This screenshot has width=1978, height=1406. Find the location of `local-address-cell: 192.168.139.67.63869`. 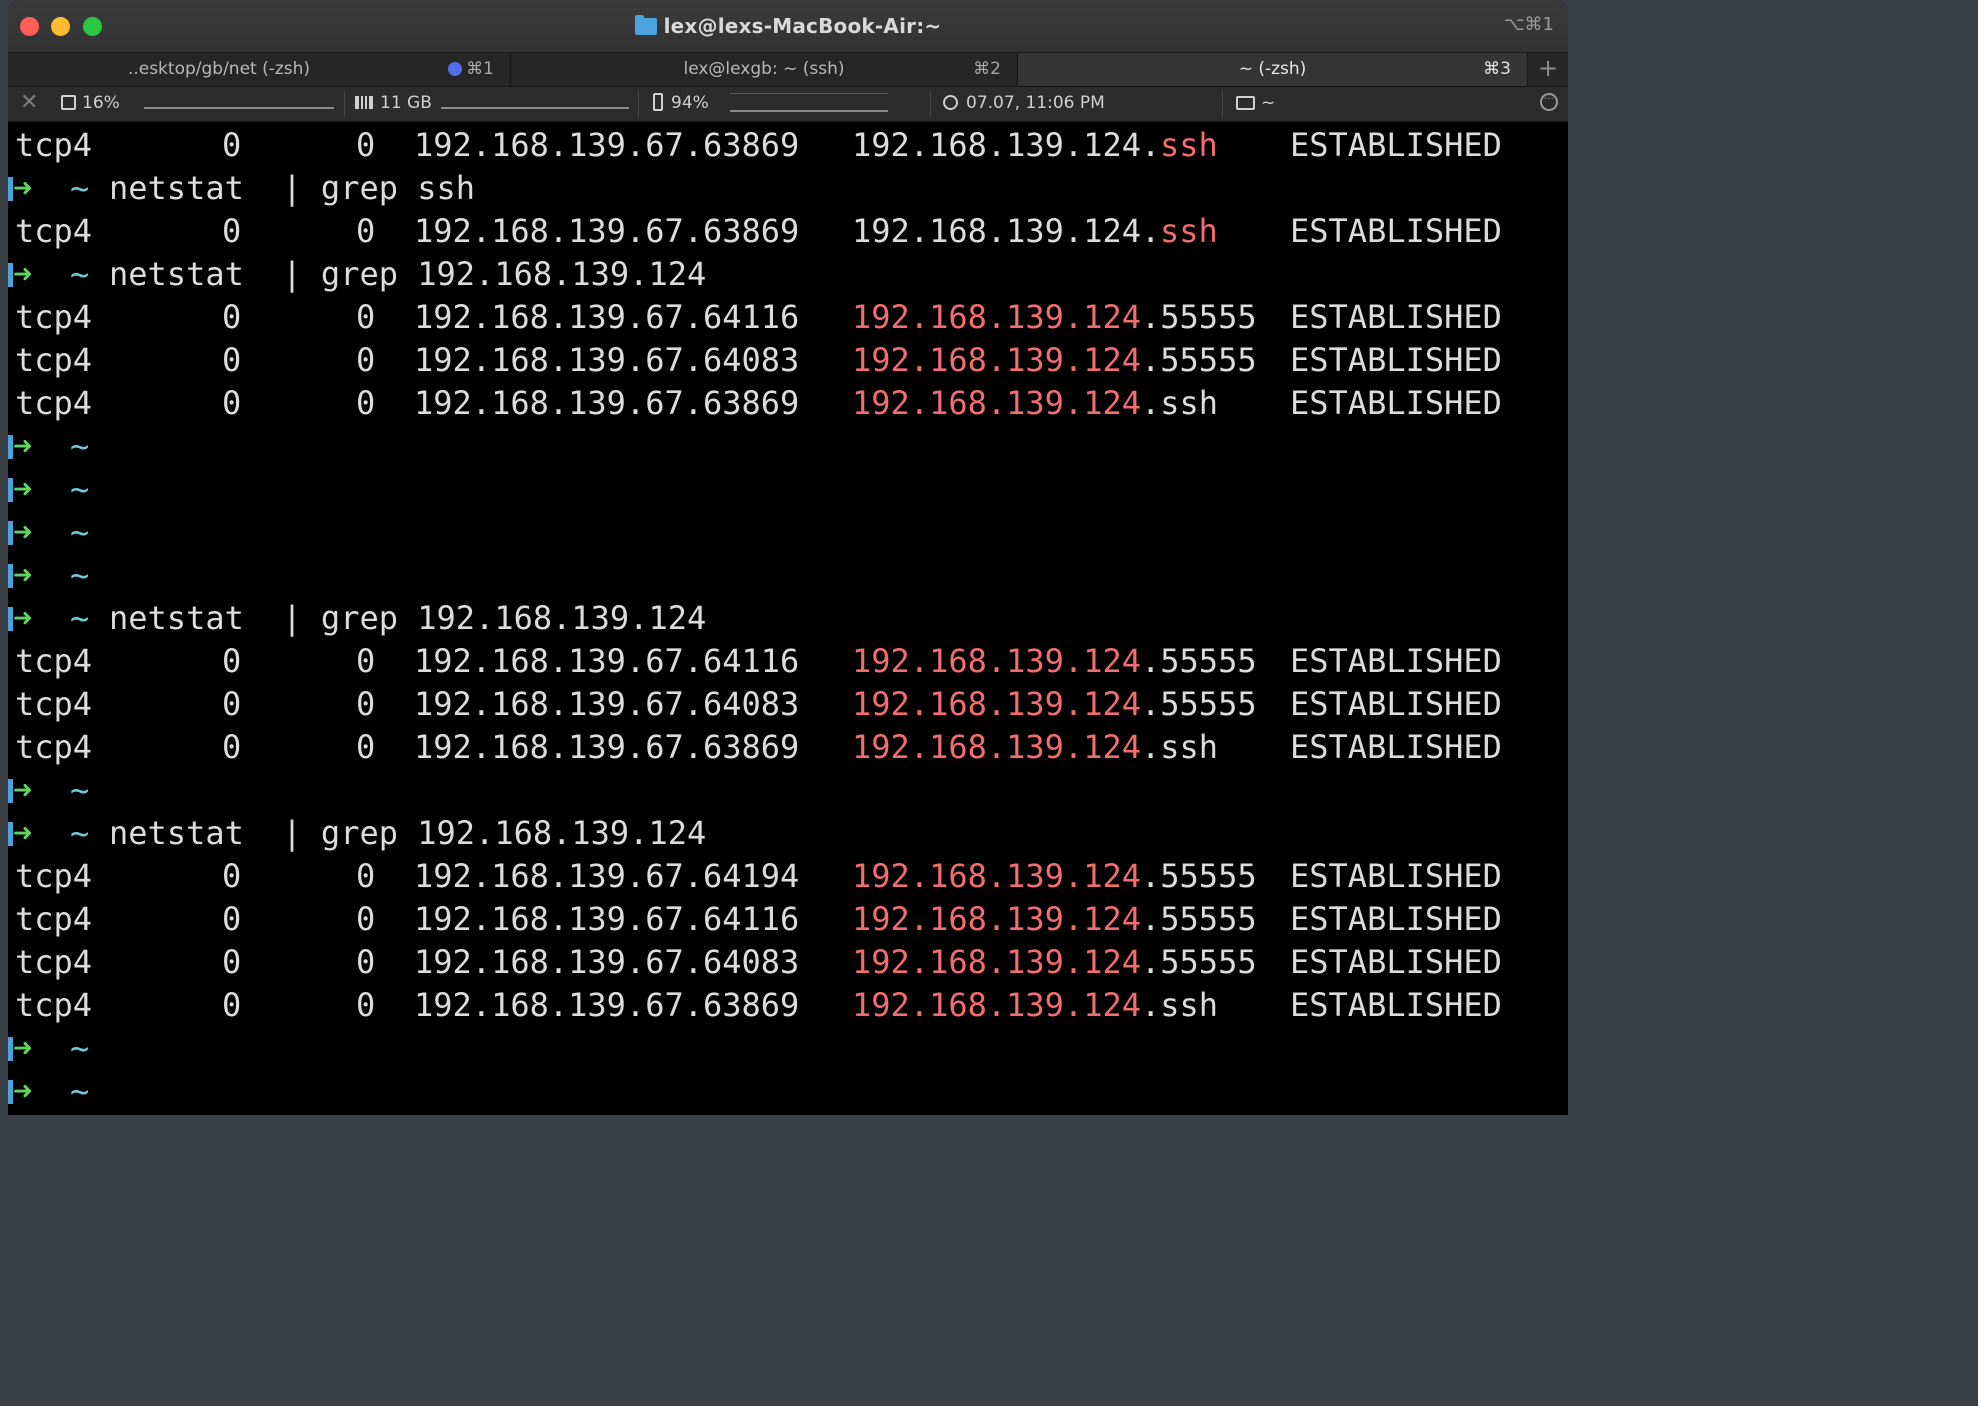

local-address-cell: 192.168.139.67.63869 is located at coordinates (607, 403).